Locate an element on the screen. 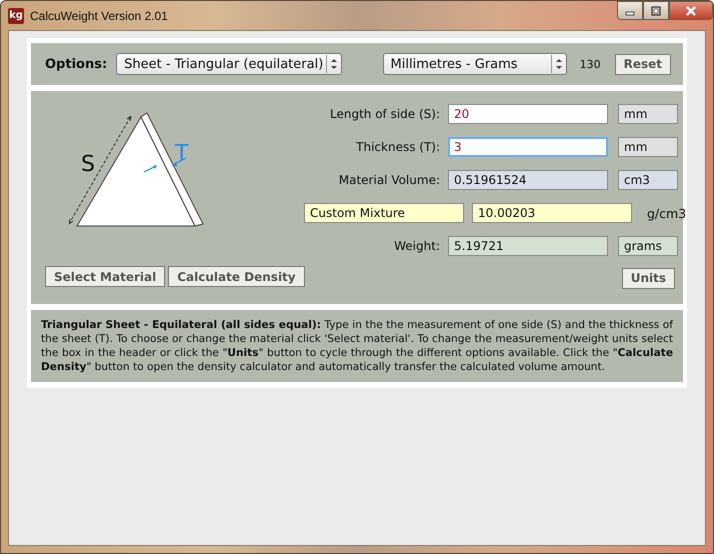 The height and width of the screenshot is (554, 714). help-text: Triangular Sheet - Equilateral (all sides equal): Type in the the measurement of one side (S) and the thickness of the sheet (T). To choose or change the material click 'Select material'. To change the measurement/weight units select the box in the header or click the "Units" button to cycle through the different options available. Click the "Calculate Density" button to open the density calculator and automatically transfer the calculated volume amount. is located at coordinates (357, 346).